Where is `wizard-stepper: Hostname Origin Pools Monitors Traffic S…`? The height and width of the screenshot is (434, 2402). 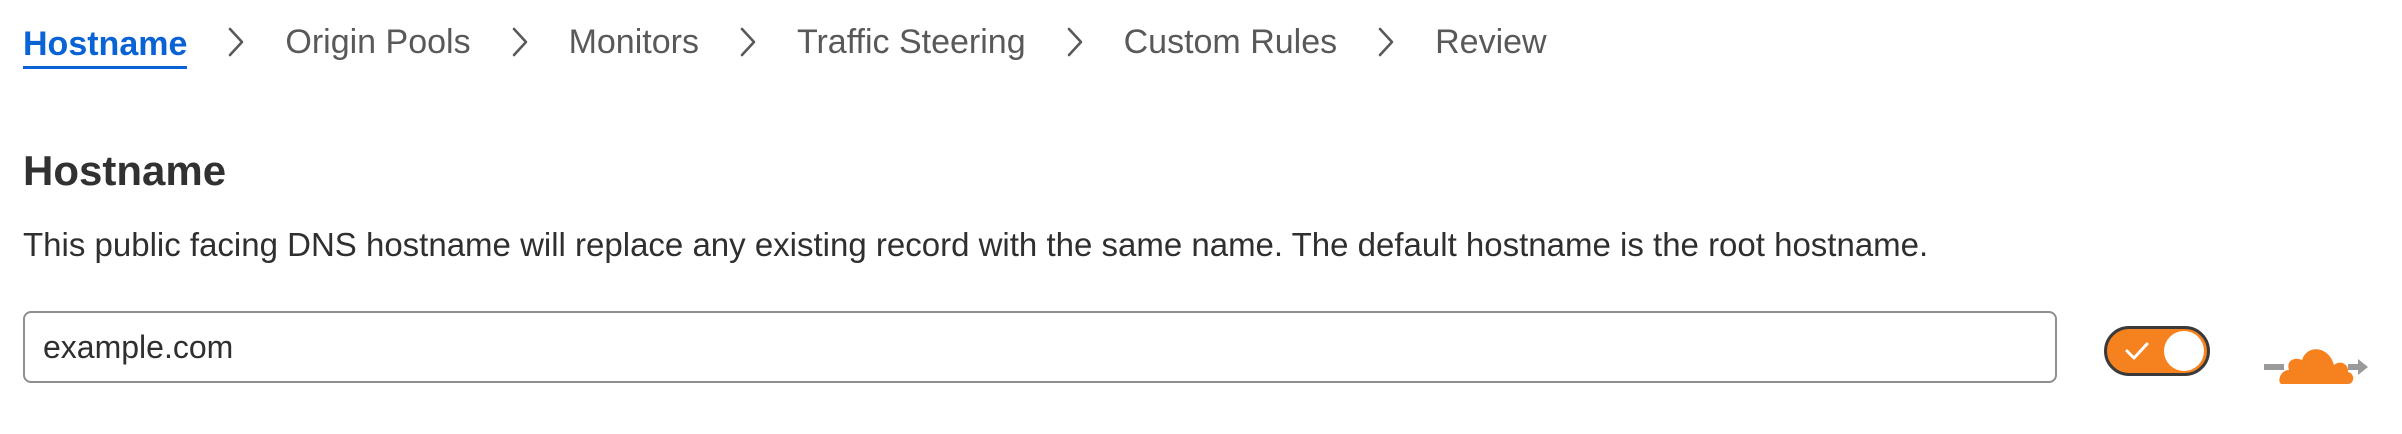
wizard-stepper: Hostname Origin Pools Monitors Traffic S… is located at coordinates (785, 42).